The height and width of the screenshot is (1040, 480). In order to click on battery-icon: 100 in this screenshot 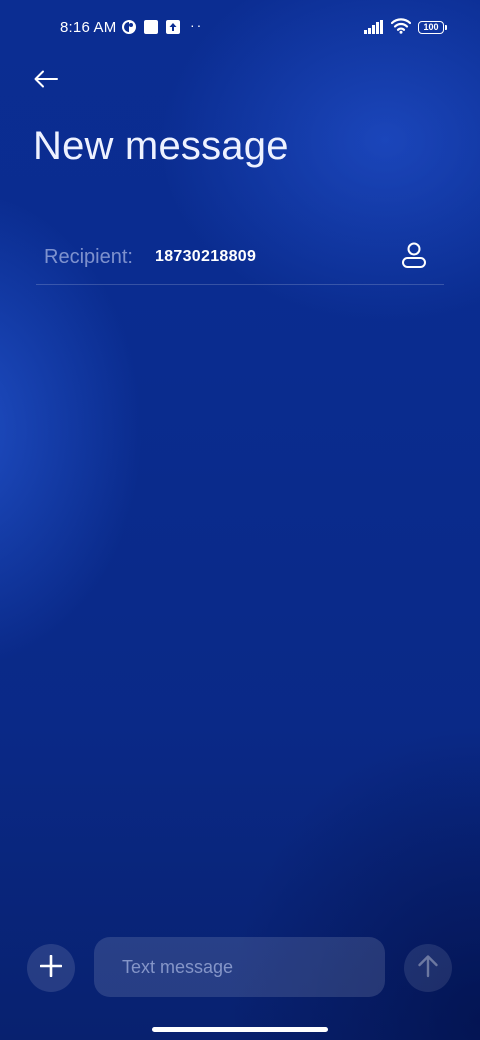, I will do `click(432, 27)`.